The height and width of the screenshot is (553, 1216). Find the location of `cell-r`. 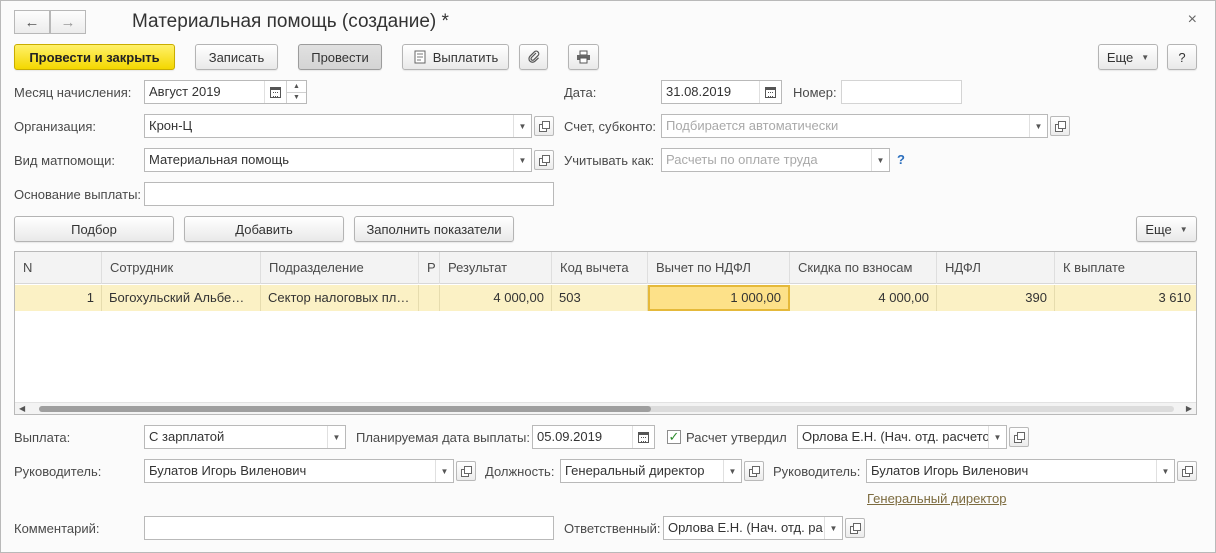

cell-r is located at coordinates (429, 298).